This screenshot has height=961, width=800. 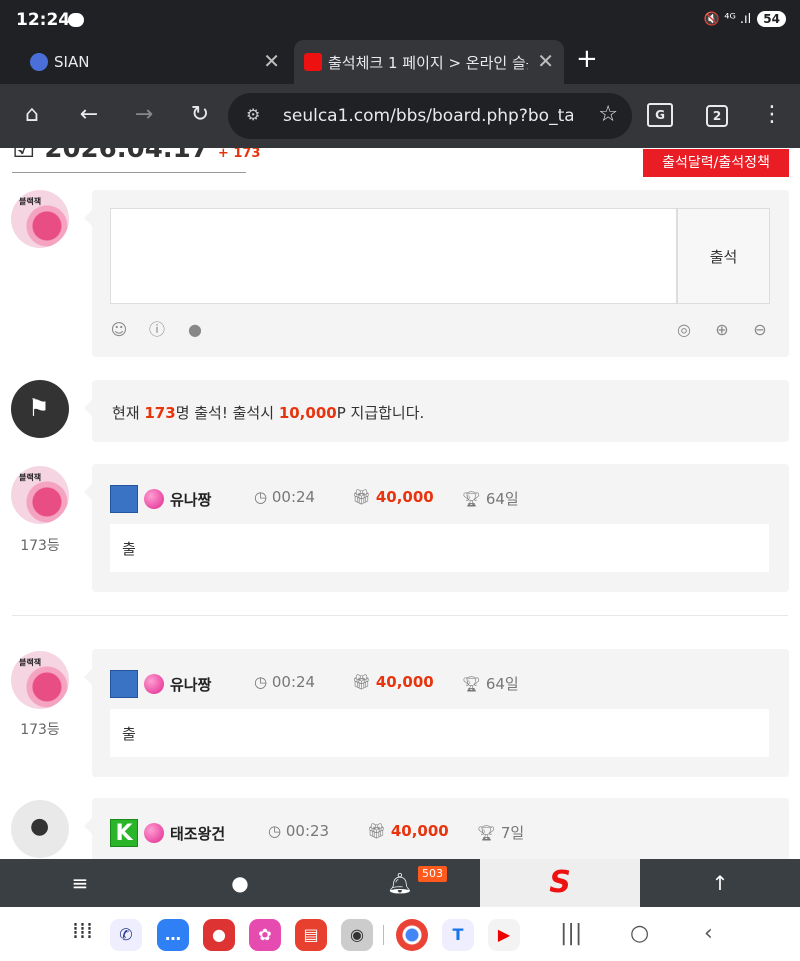 I want to click on attendance-entry: 유나짱 ◷ 00:24 🎁︎ 40,000 🏆︎ 64일 출, so click(x=436, y=713).